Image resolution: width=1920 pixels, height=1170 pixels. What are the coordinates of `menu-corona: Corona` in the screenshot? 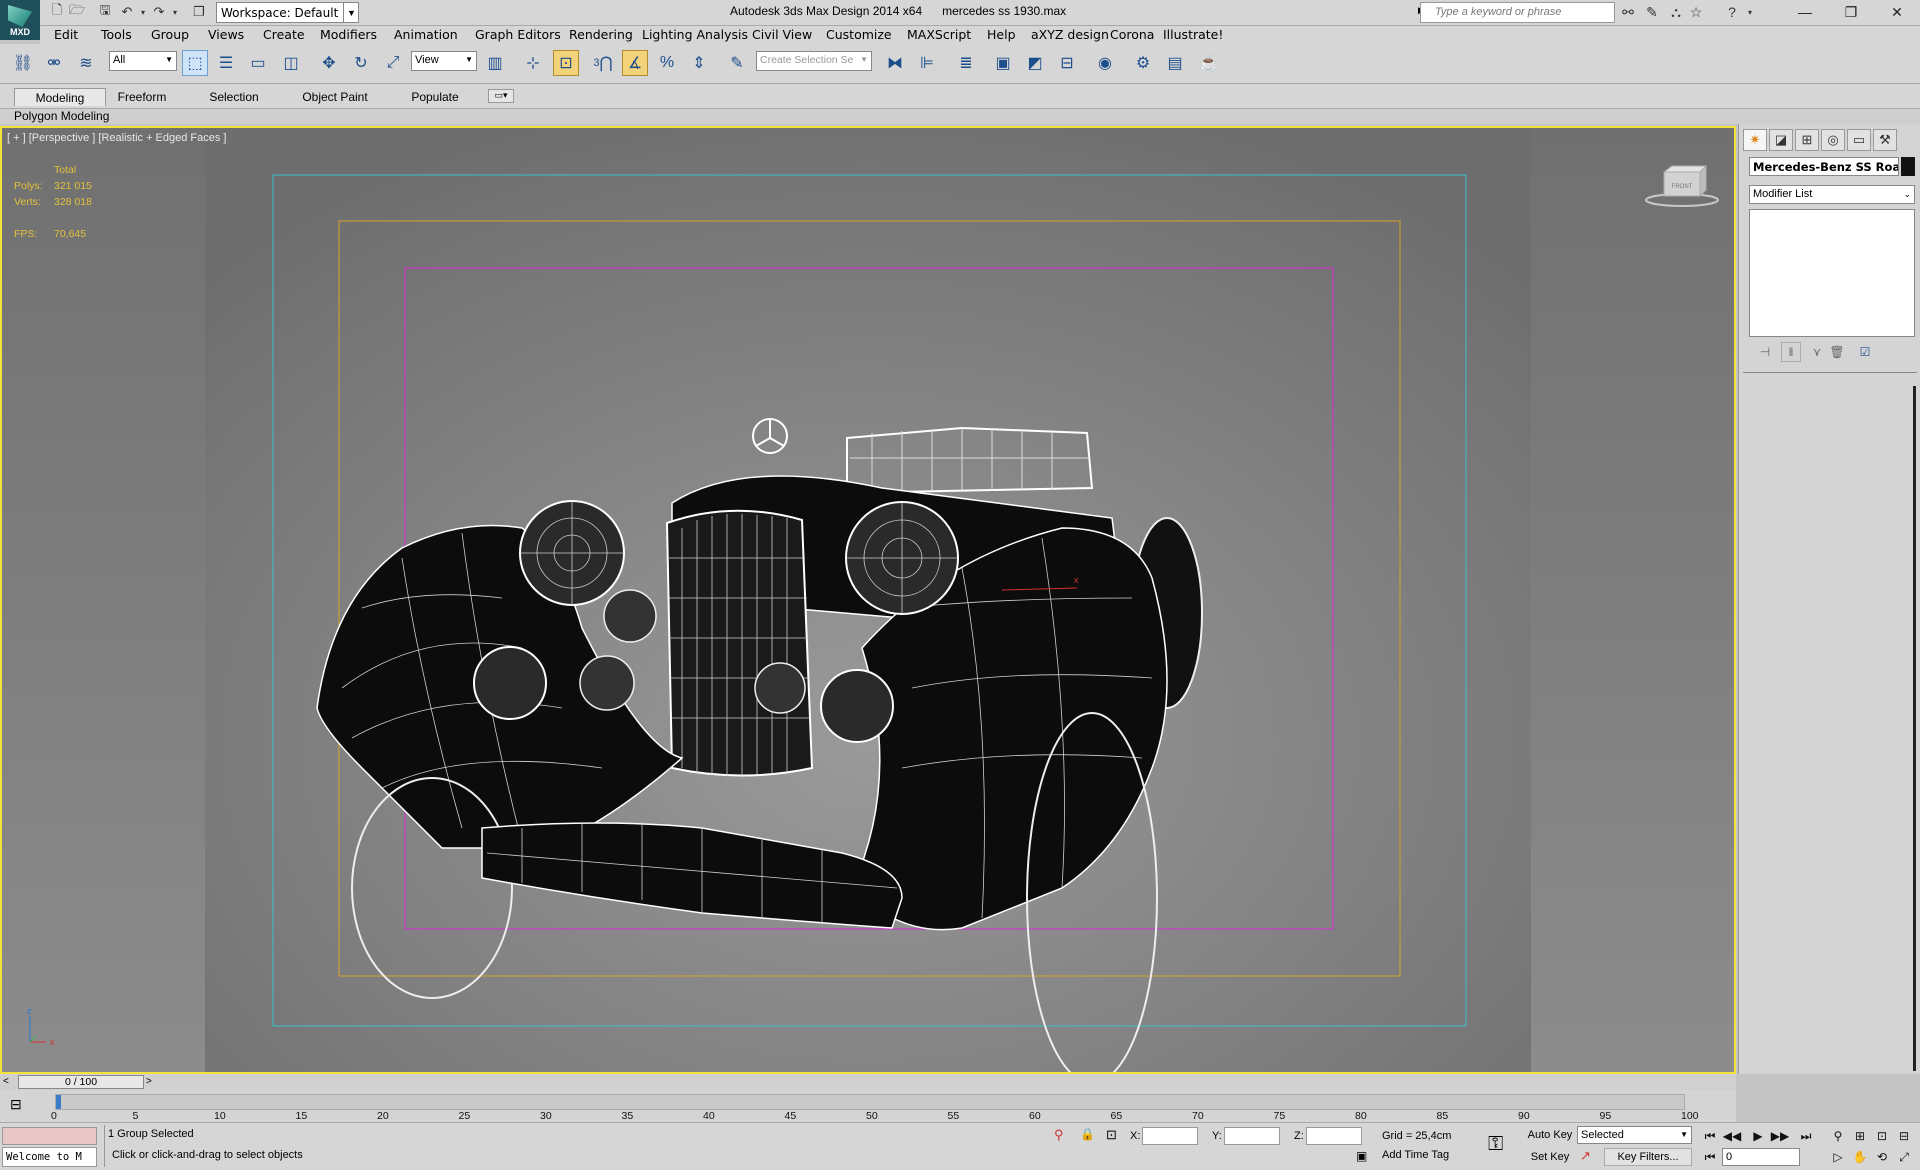 It's located at (1132, 34).